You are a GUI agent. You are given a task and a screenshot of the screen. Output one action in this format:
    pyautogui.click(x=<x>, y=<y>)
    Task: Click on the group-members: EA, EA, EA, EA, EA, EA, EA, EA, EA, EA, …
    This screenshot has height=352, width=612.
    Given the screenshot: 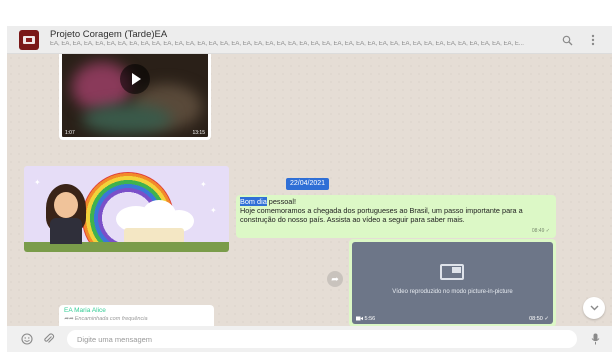 What is the action you would take?
    pyautogui.click(x=287, y=44)
    